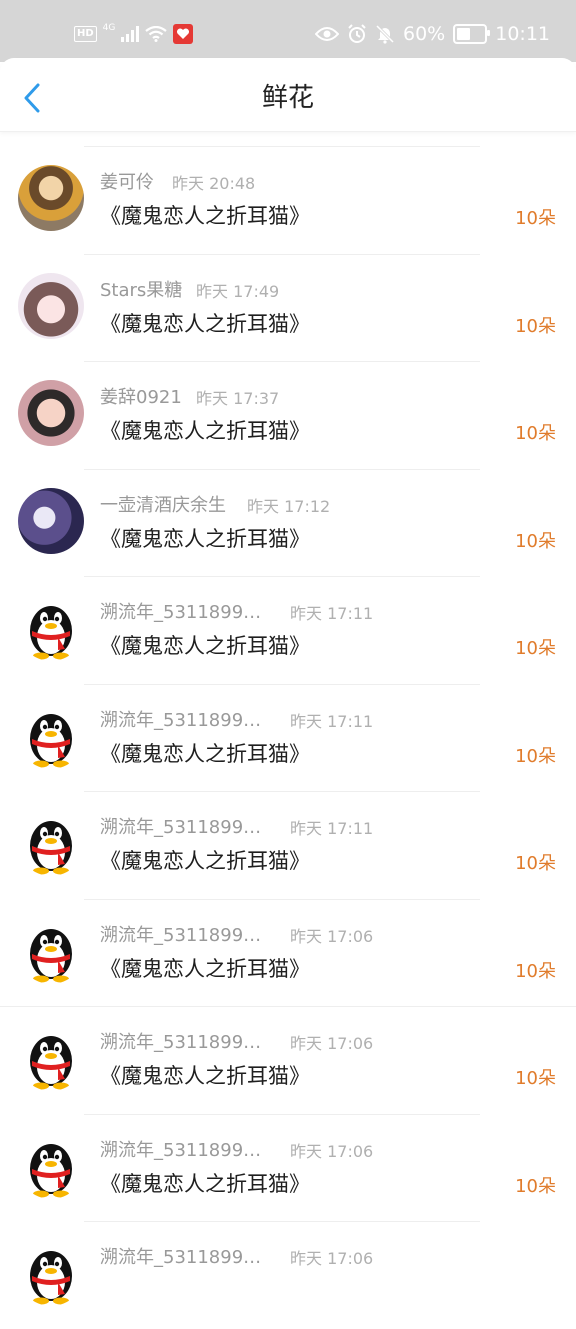 Image resolution: width=576 pixels, height=1329 pixels. What do you see at coordinates (288, 1275) in the screenshot?
I see `list-item: 溯流年_53118995... 昨天 17:06` at bounding box center [288, 1275].